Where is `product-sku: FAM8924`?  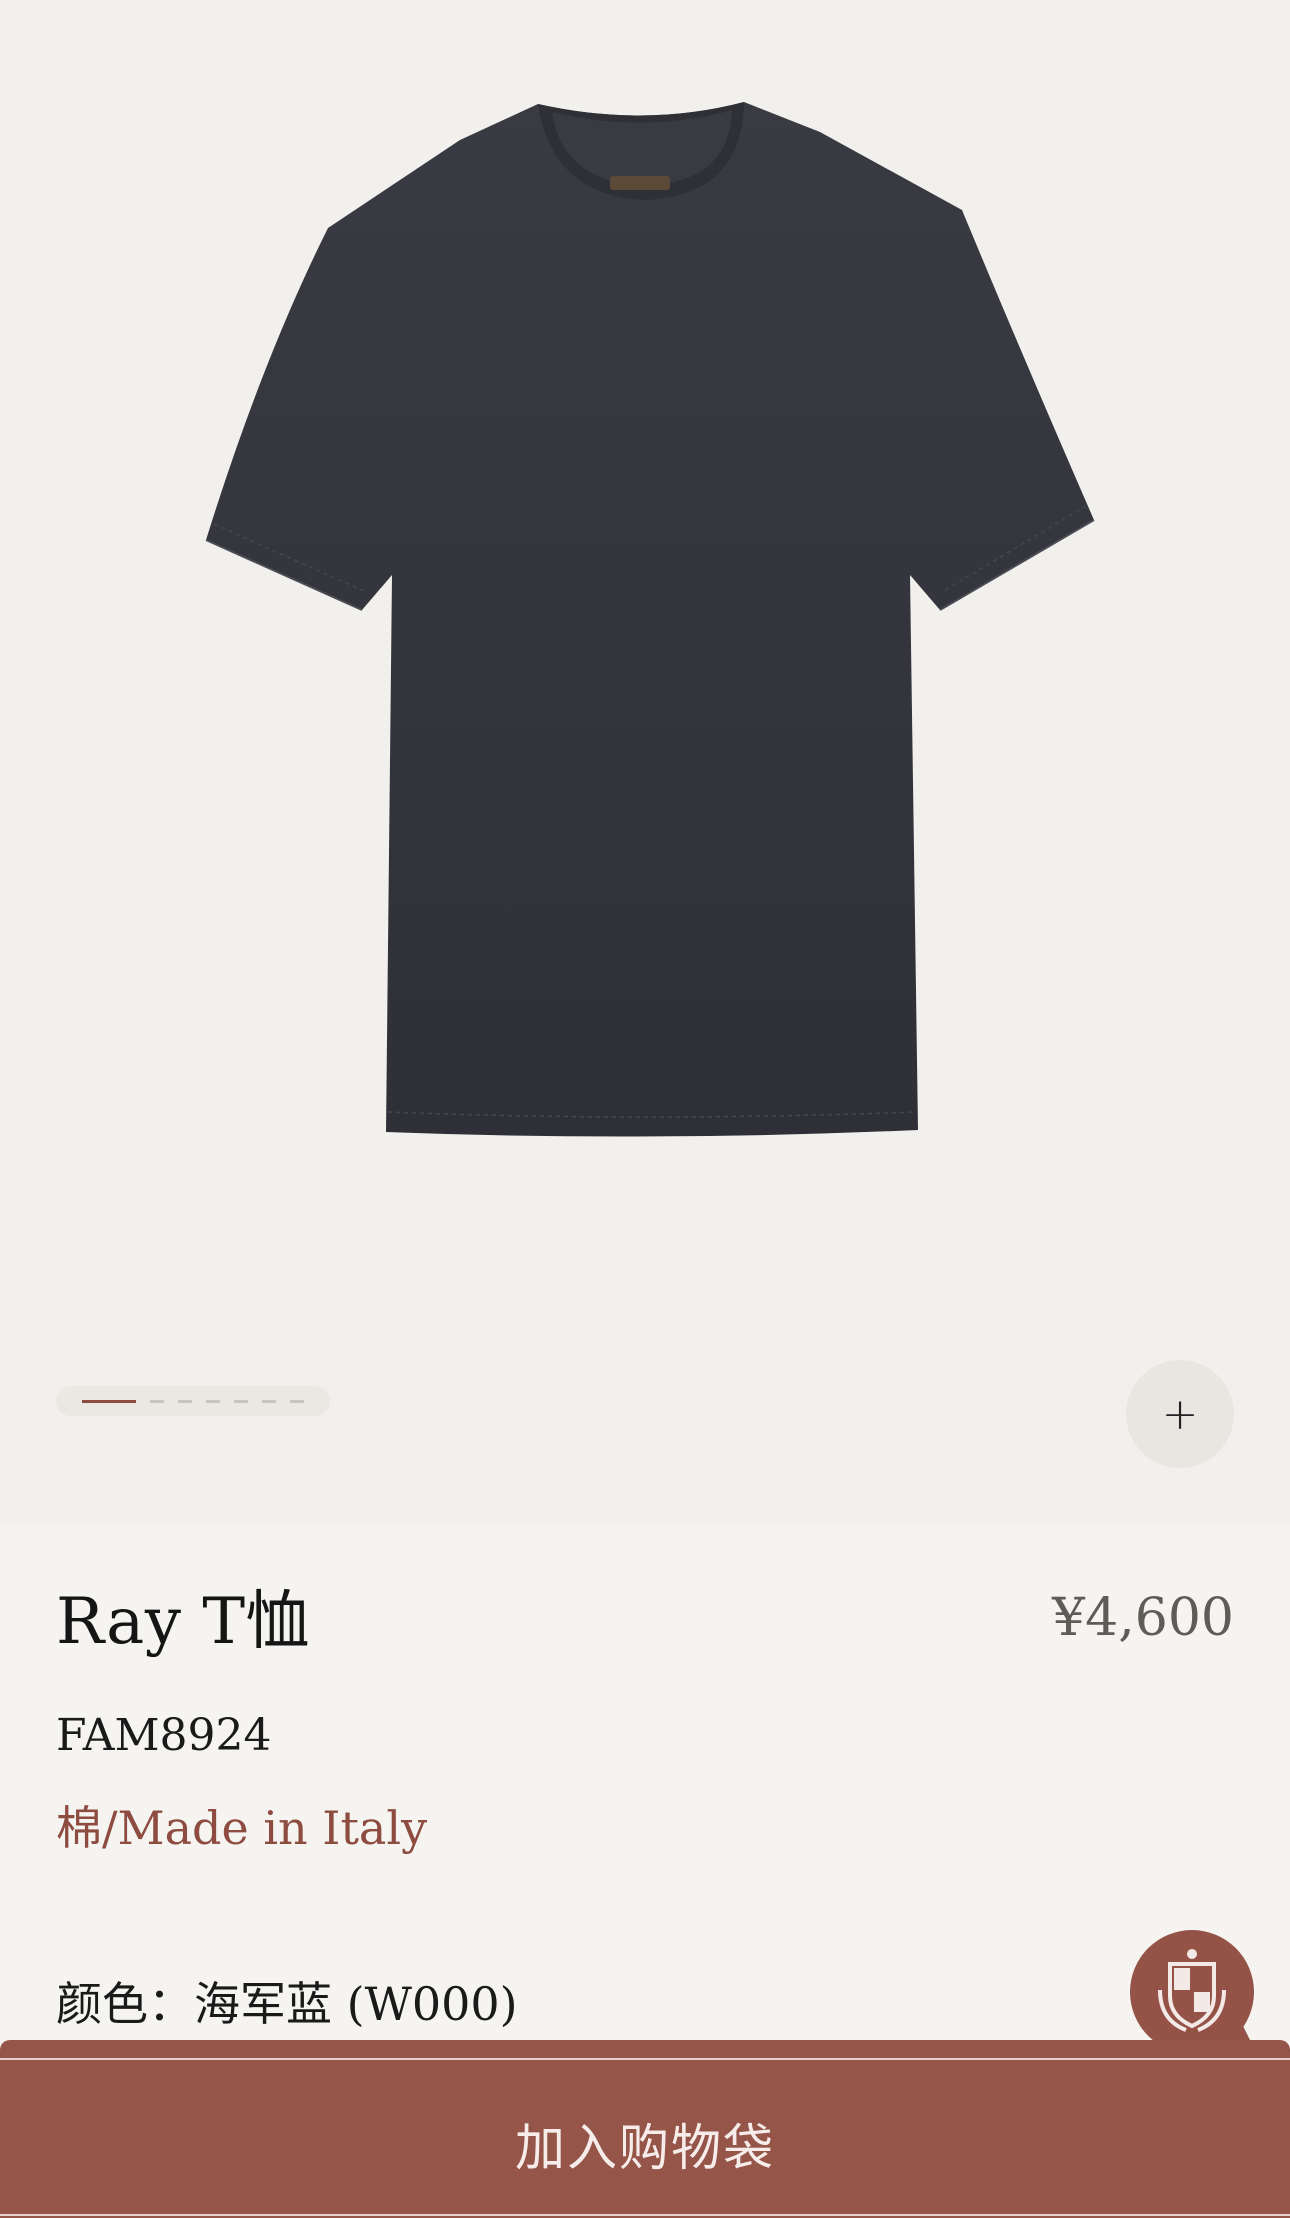 product-sku: FAM8924 is located at coordinates (164, 1735).